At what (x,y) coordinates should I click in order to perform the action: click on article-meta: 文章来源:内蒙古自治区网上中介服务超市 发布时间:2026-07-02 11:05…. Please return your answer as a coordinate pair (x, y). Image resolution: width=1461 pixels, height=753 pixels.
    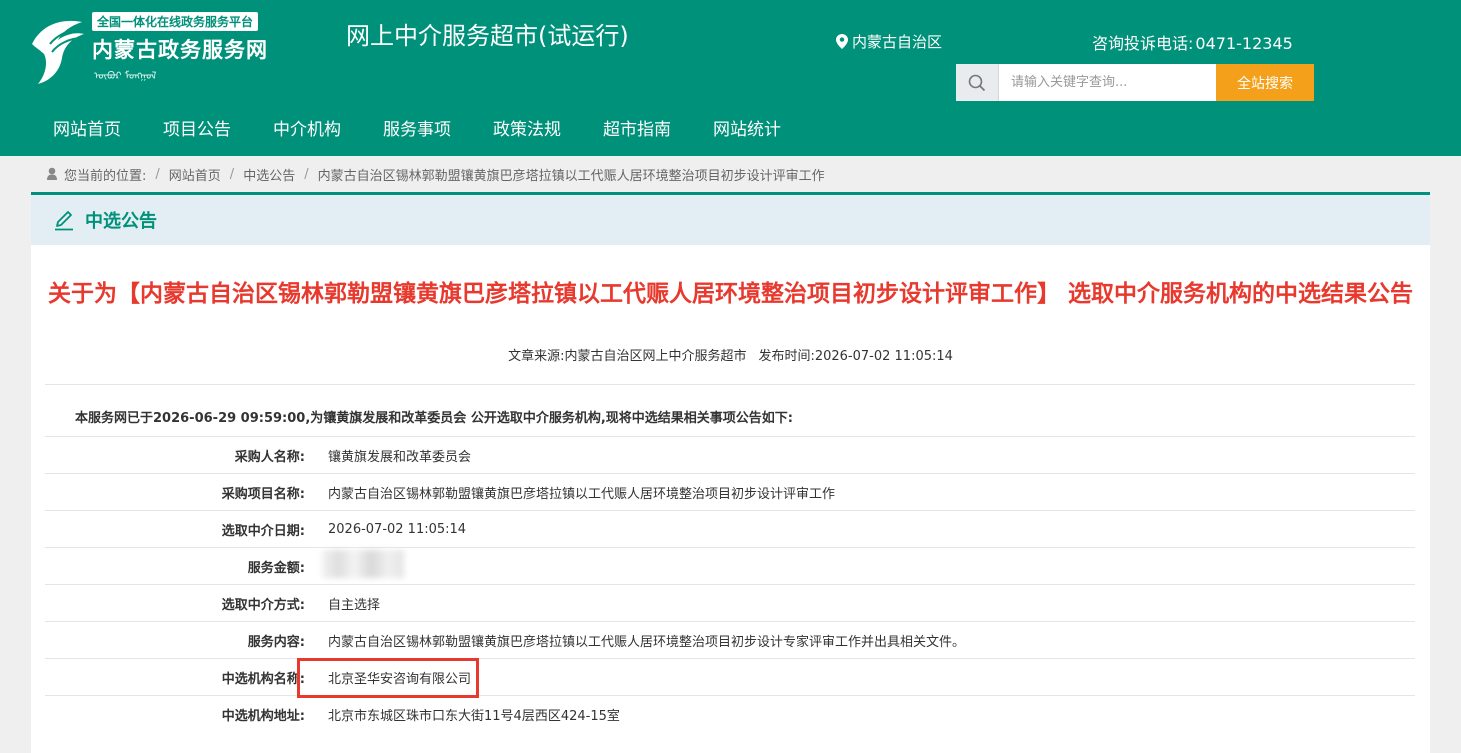
    Looking at the image, I should click on (730, 354).